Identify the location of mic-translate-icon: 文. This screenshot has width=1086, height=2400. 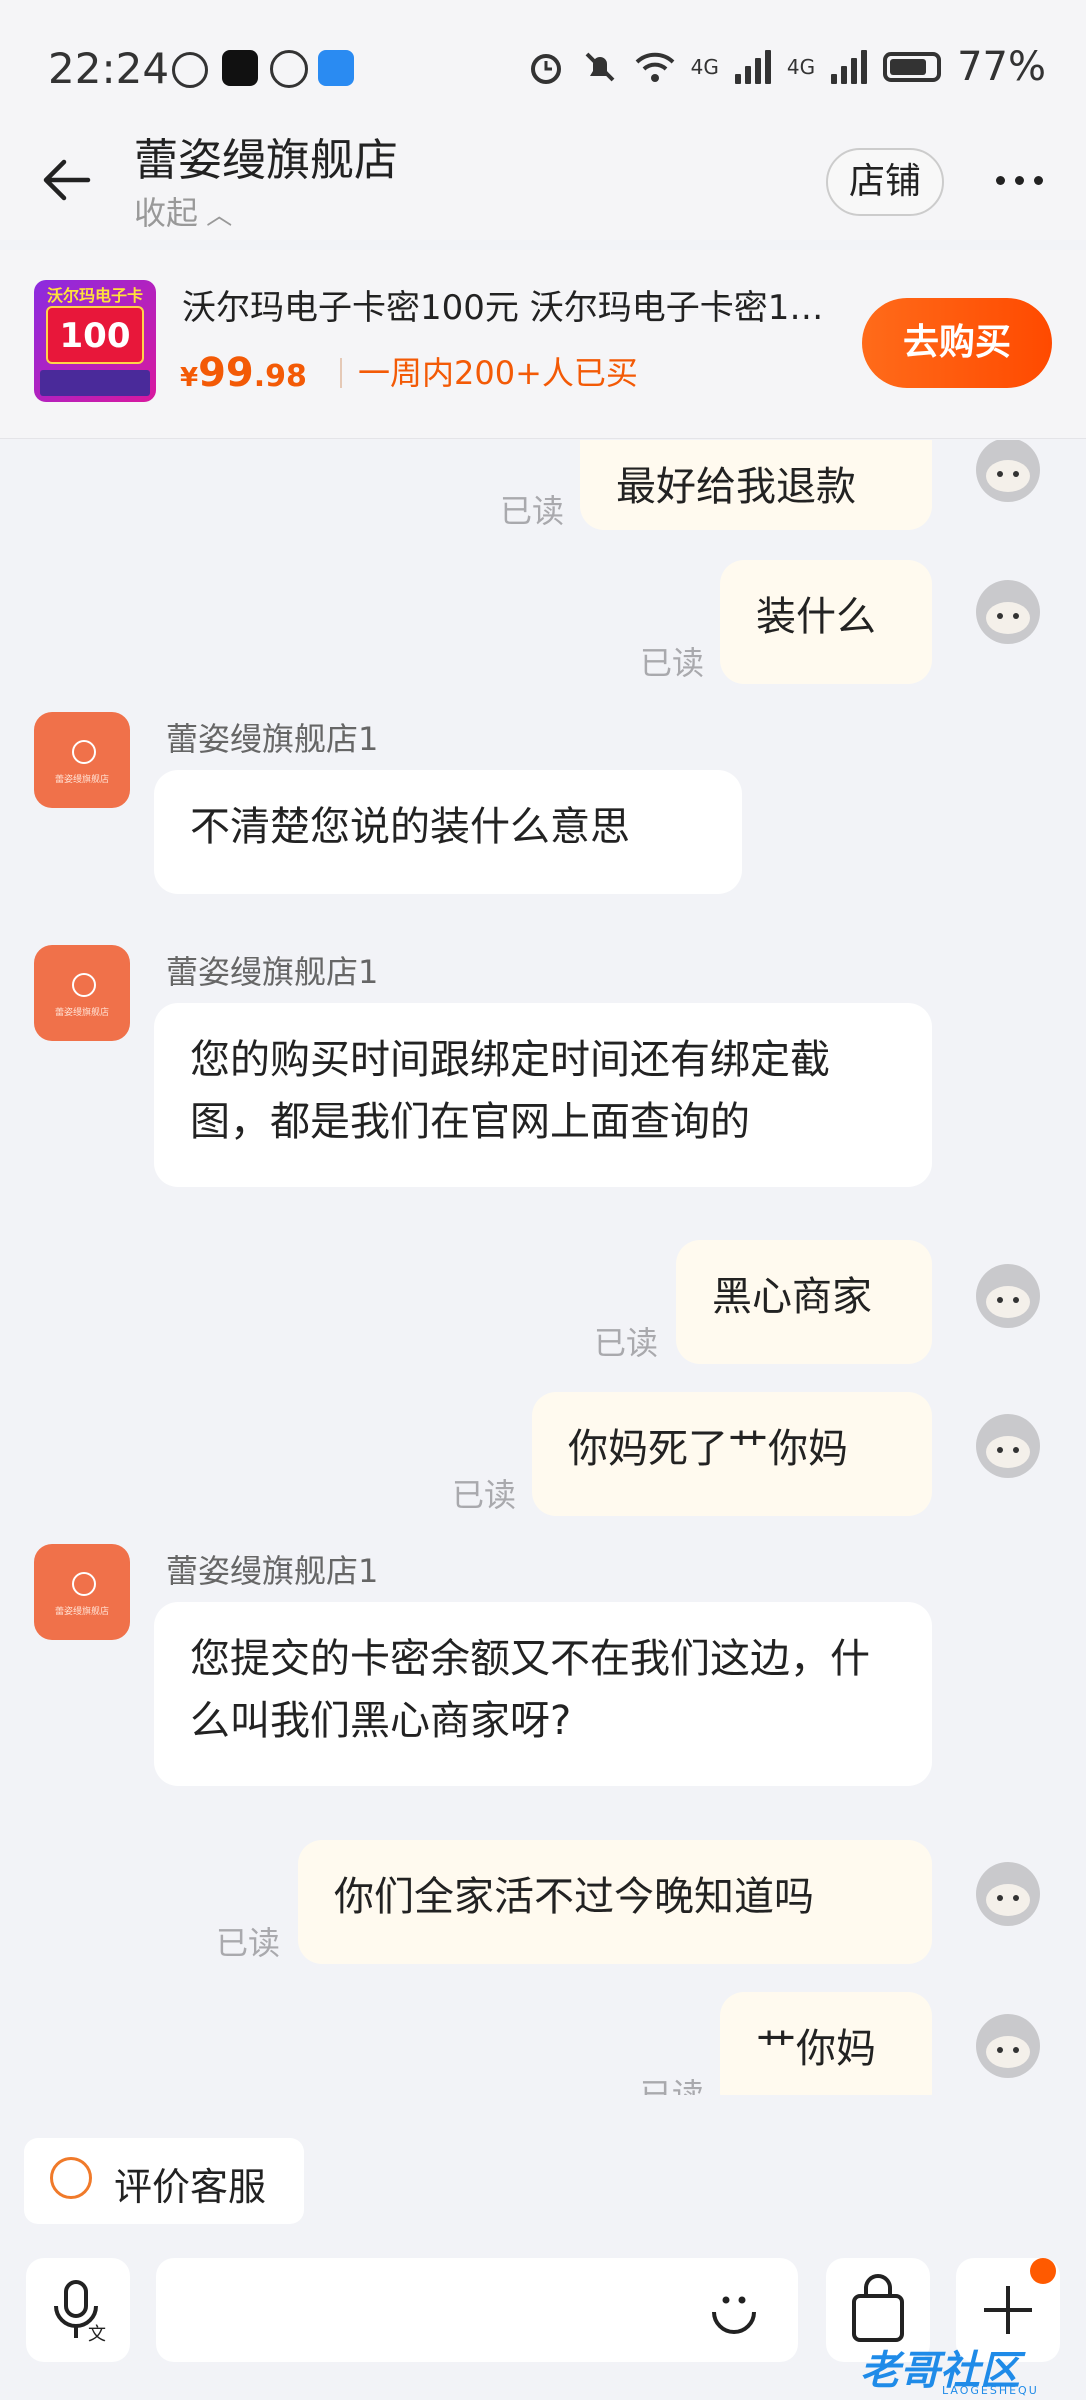
(80, 2312).